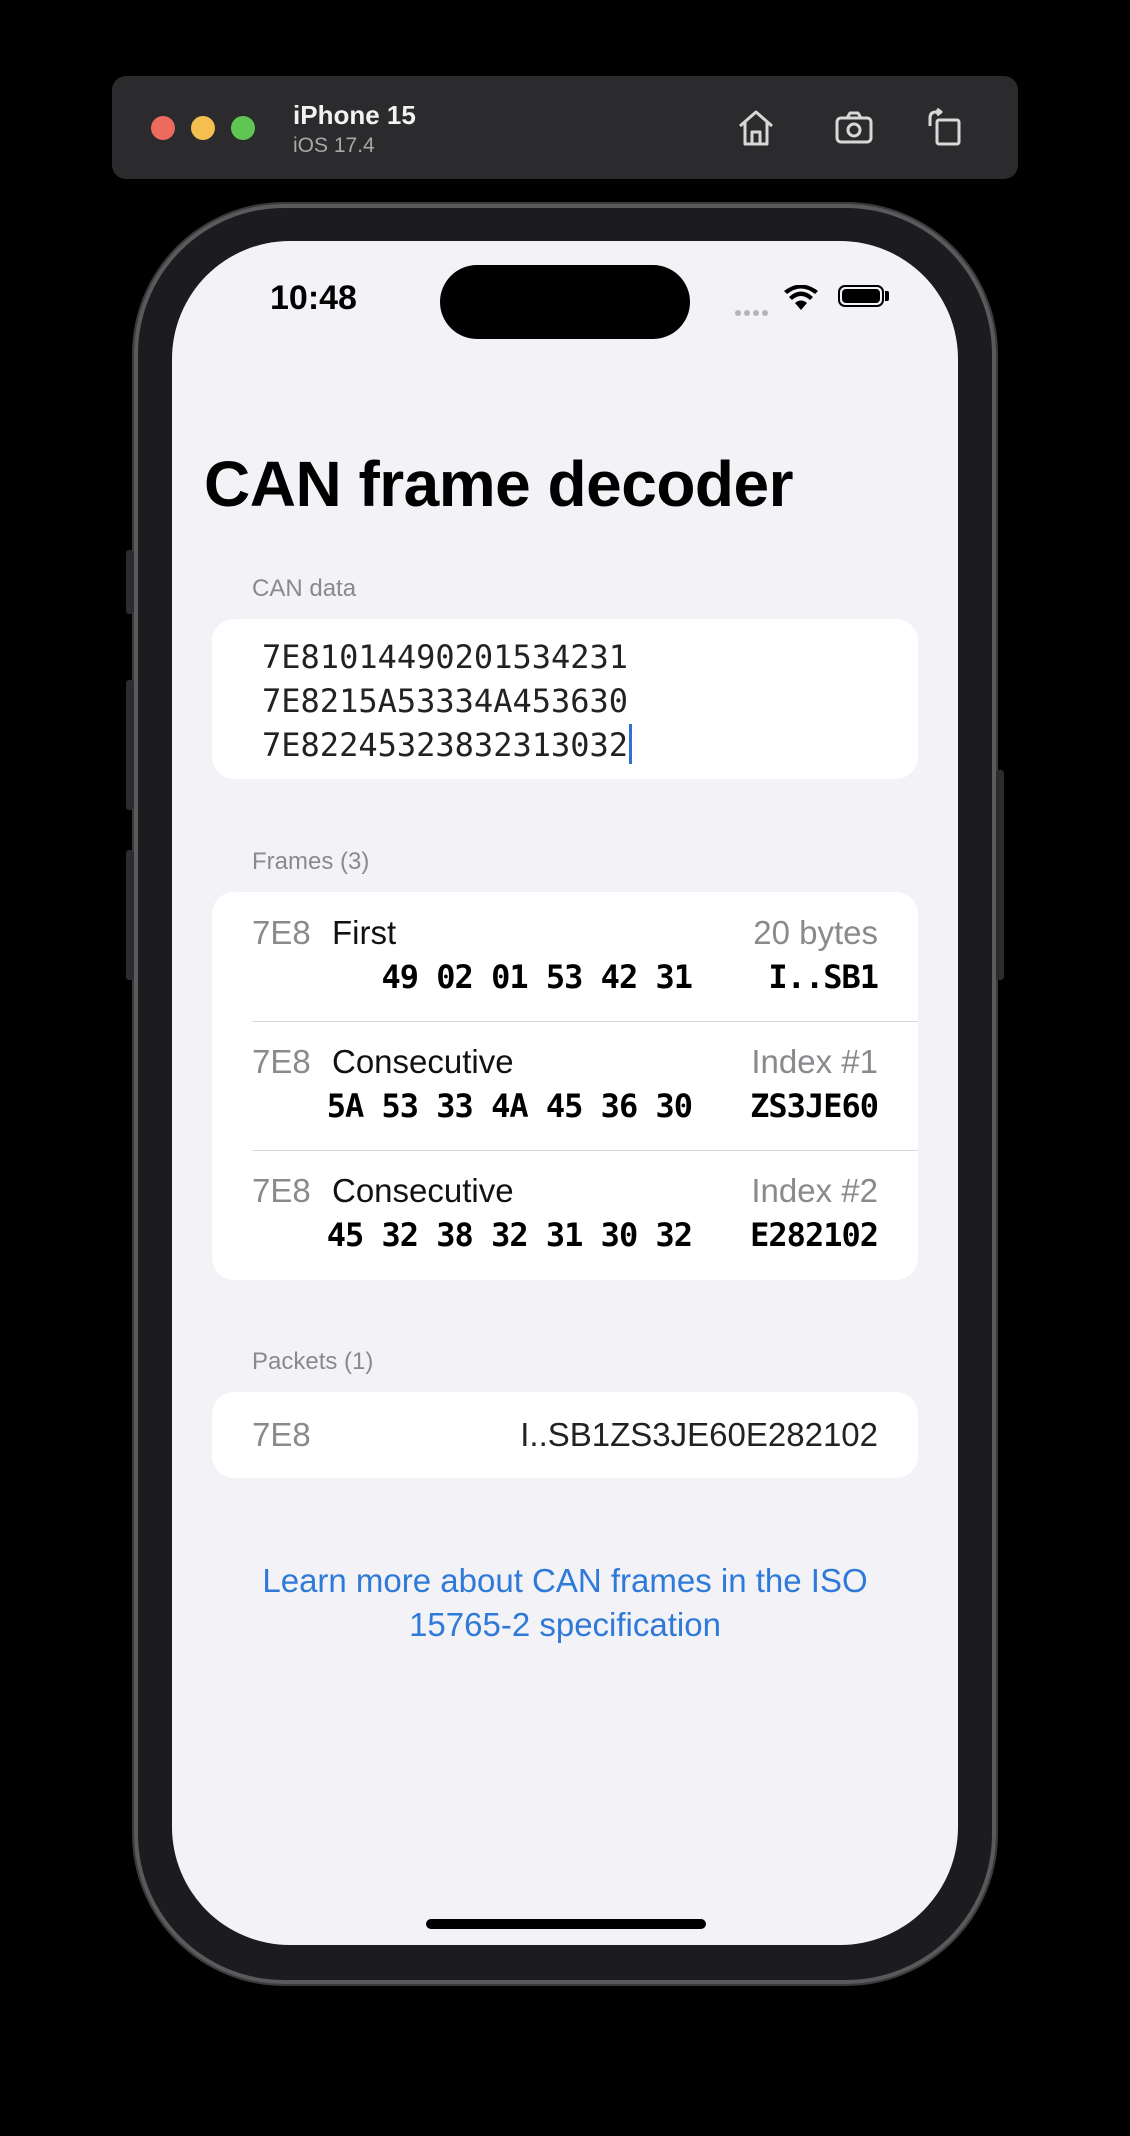 The width and height of the screenshot is (1130, 2136). Describe the element at coordinates (815, 932) in the screenshot. I see `frame-meta: 20 bytes` at that location.